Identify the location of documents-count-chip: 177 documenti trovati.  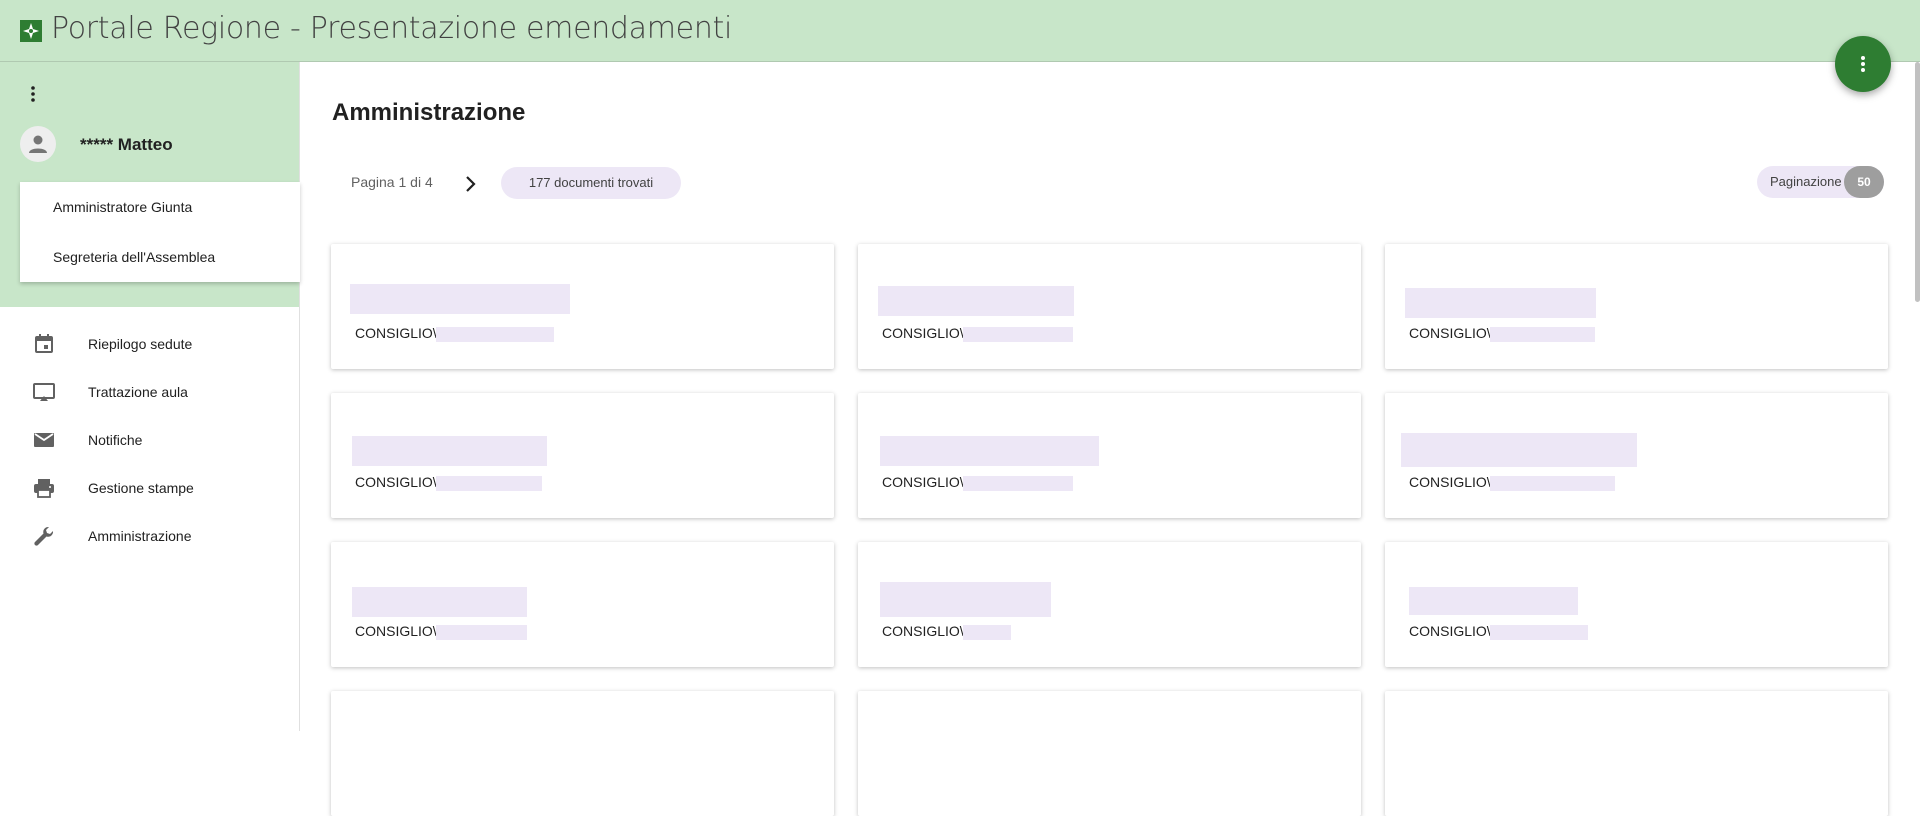
(591, 183).